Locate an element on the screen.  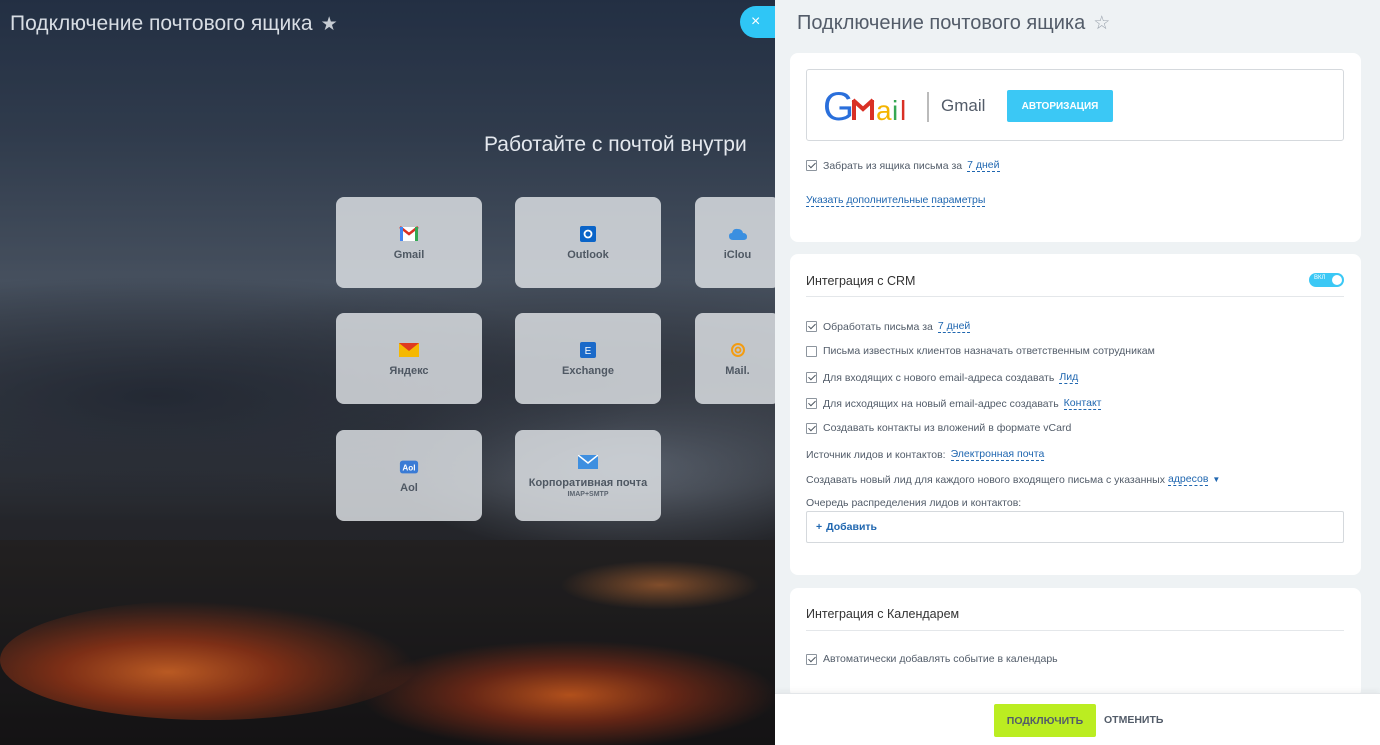
outgoing-entity-link: Контакт is located at coordinates (1082, 403).